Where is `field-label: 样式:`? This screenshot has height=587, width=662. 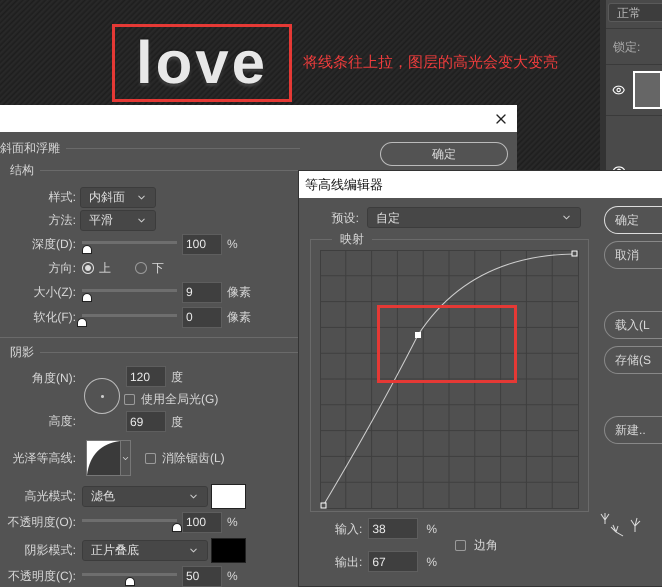
field-label: 样式: is located at coordinates (62, 197).